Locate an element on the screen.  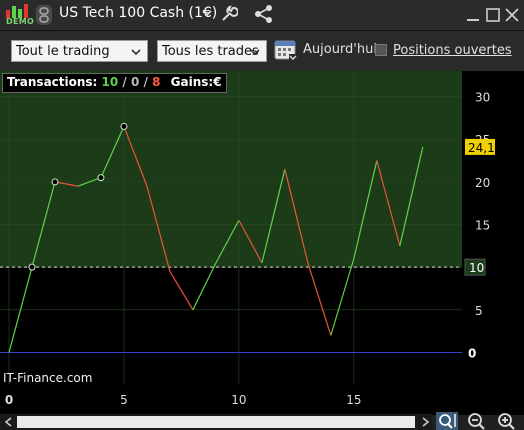
bar-chart-icon is located at coordinates (17, 11).